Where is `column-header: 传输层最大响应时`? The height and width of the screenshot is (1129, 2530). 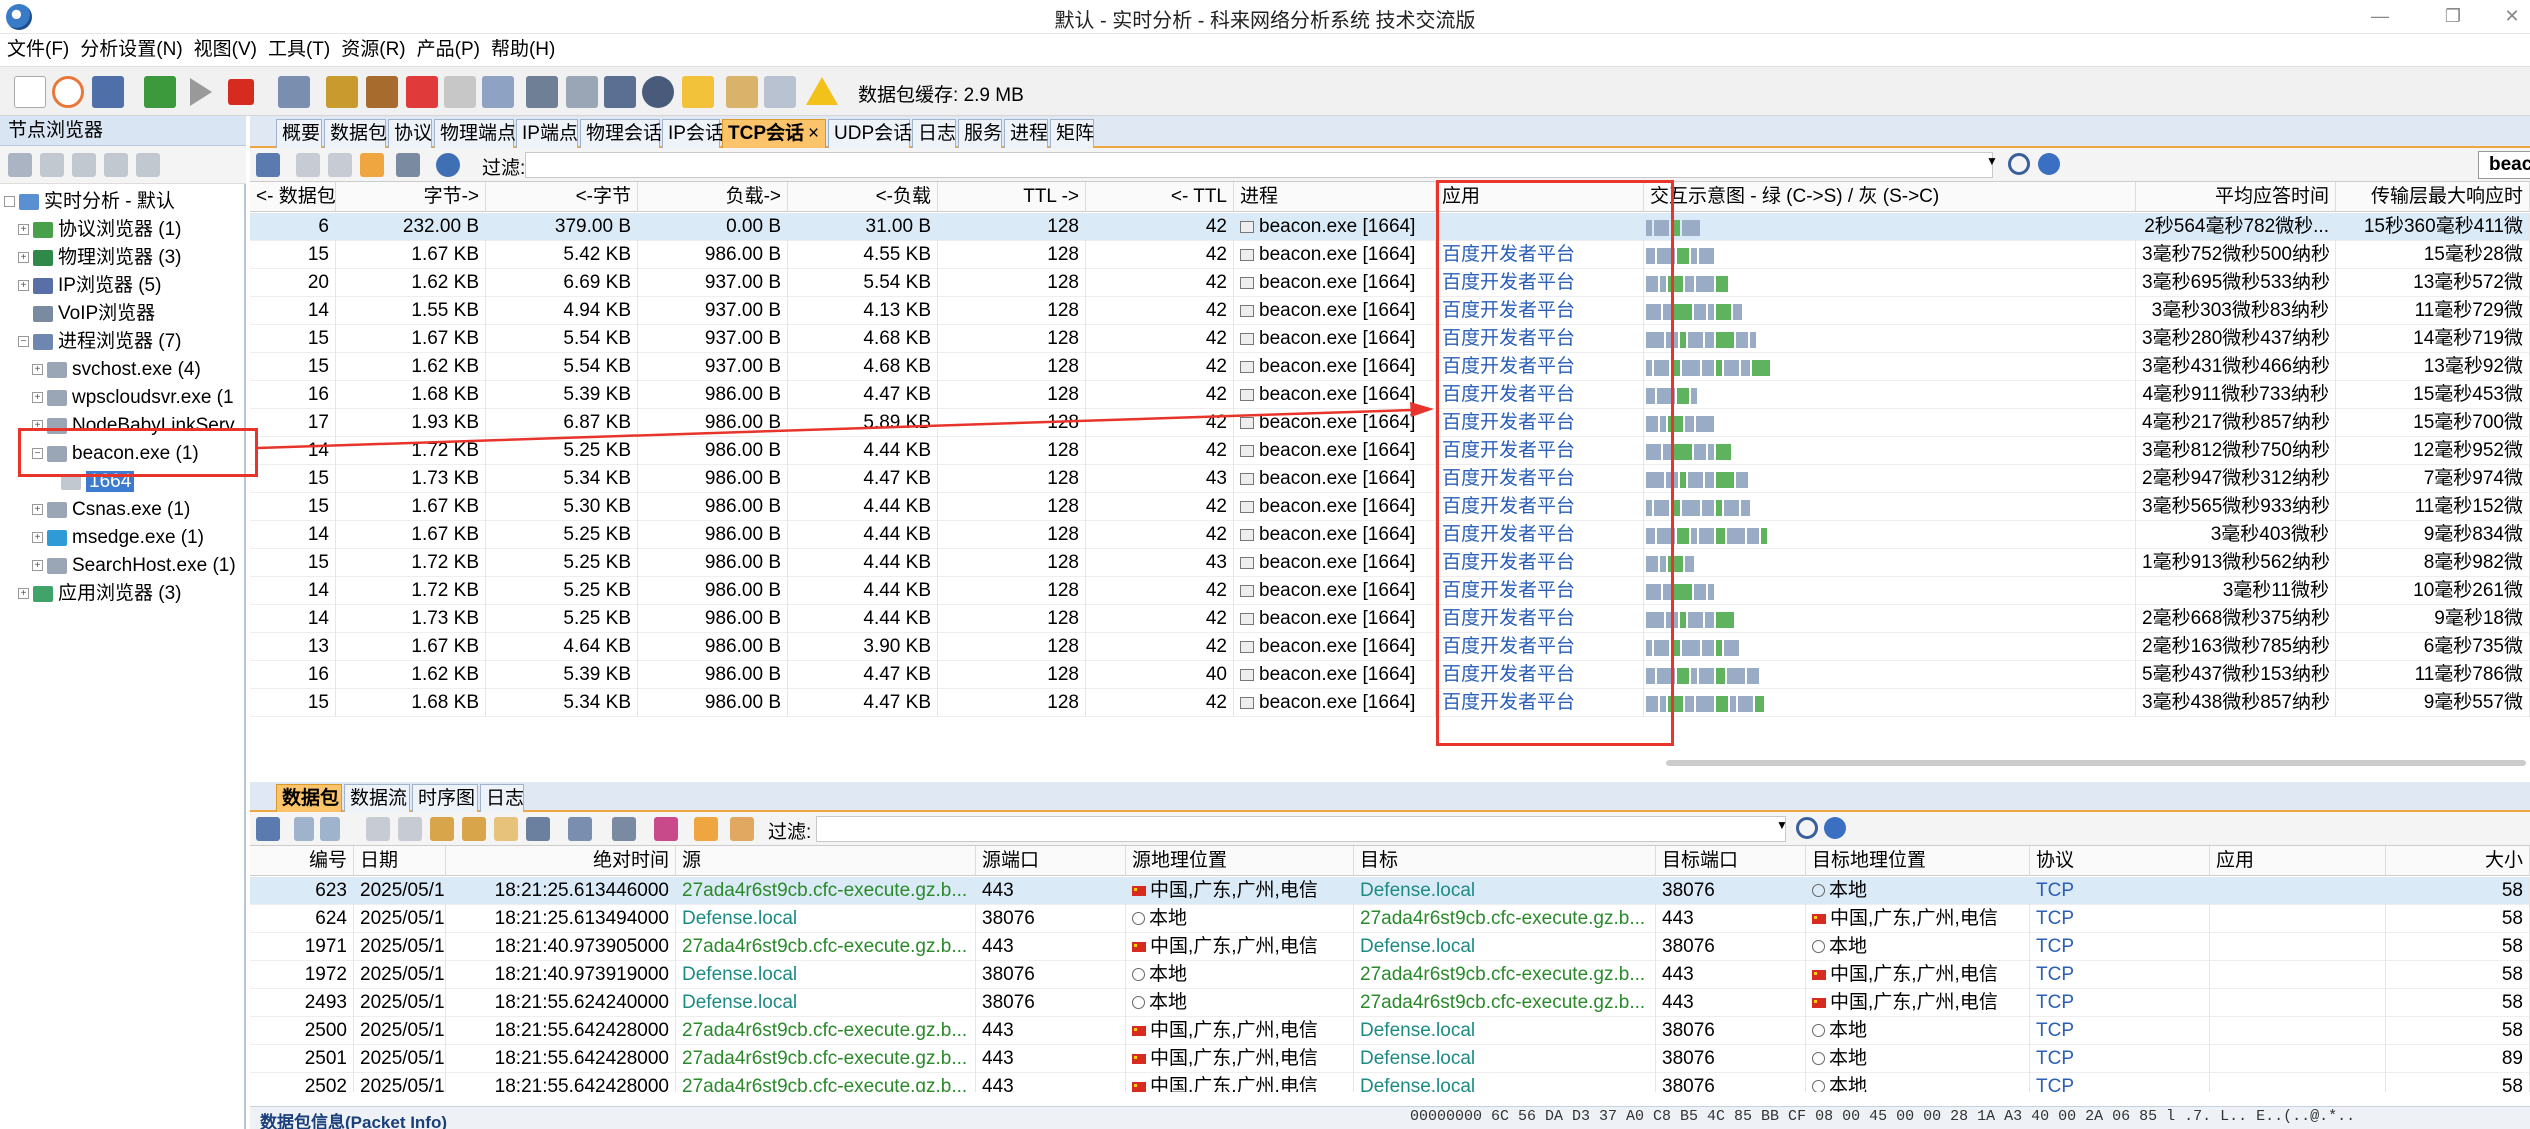 column-header: 传输层最大响应时 is located at coordinates (2433, 197).